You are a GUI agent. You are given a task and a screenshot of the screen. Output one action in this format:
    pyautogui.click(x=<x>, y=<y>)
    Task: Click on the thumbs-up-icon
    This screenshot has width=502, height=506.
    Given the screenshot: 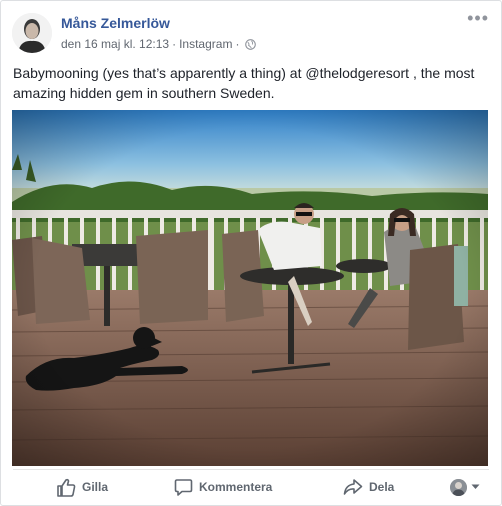 What is the action you would take?
    pyautogui.click(x=66, y=487)
    